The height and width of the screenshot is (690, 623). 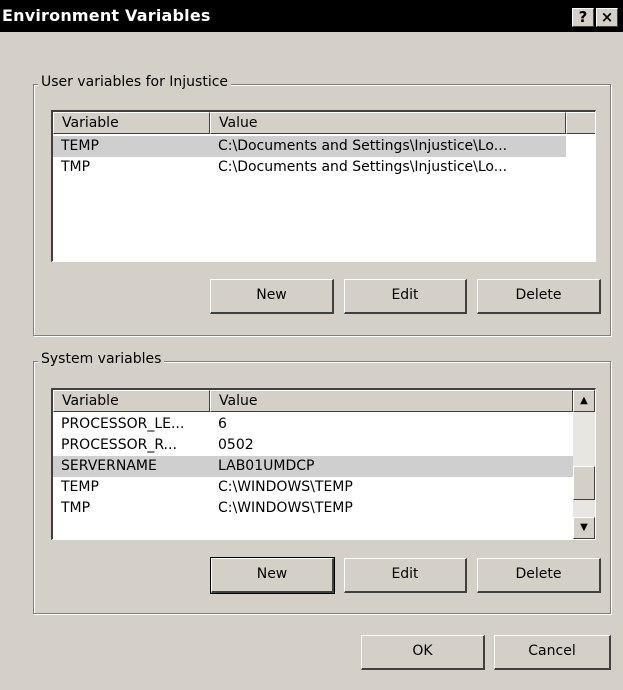 What do you see at coordinates (236, 445) in the screenshot?
I see `variable-value: 0502` at bounding box center [236, 445].